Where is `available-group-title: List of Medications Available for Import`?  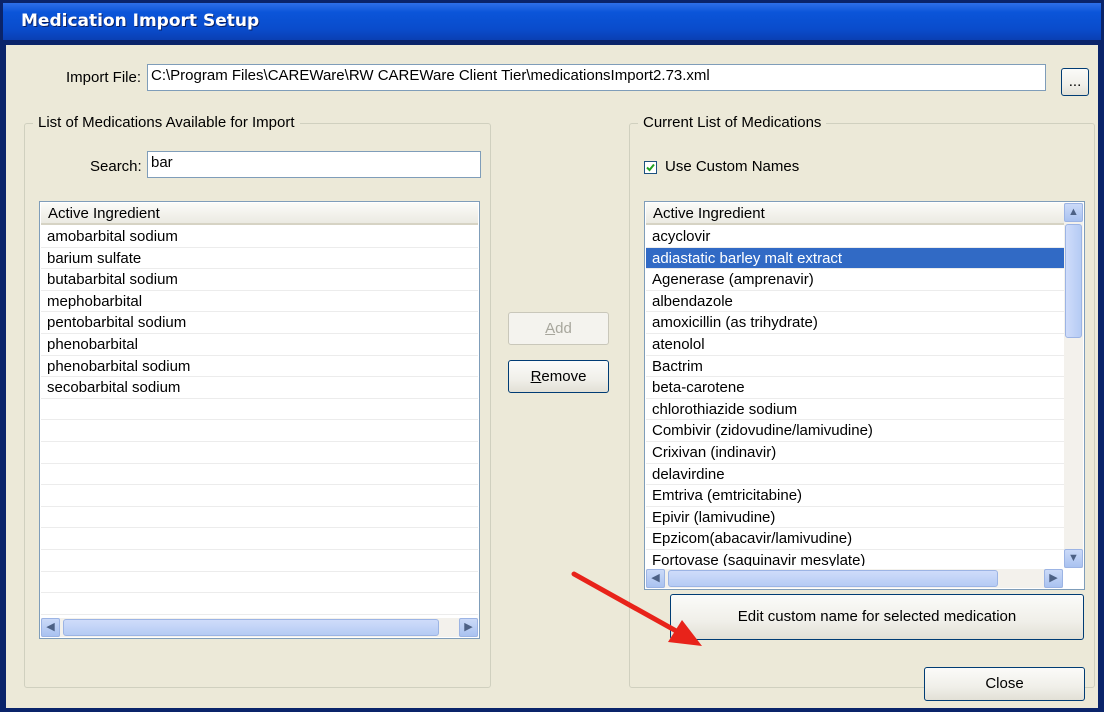 available-group-title: List of Medications Available for Import is located at coordinates (166, 122).